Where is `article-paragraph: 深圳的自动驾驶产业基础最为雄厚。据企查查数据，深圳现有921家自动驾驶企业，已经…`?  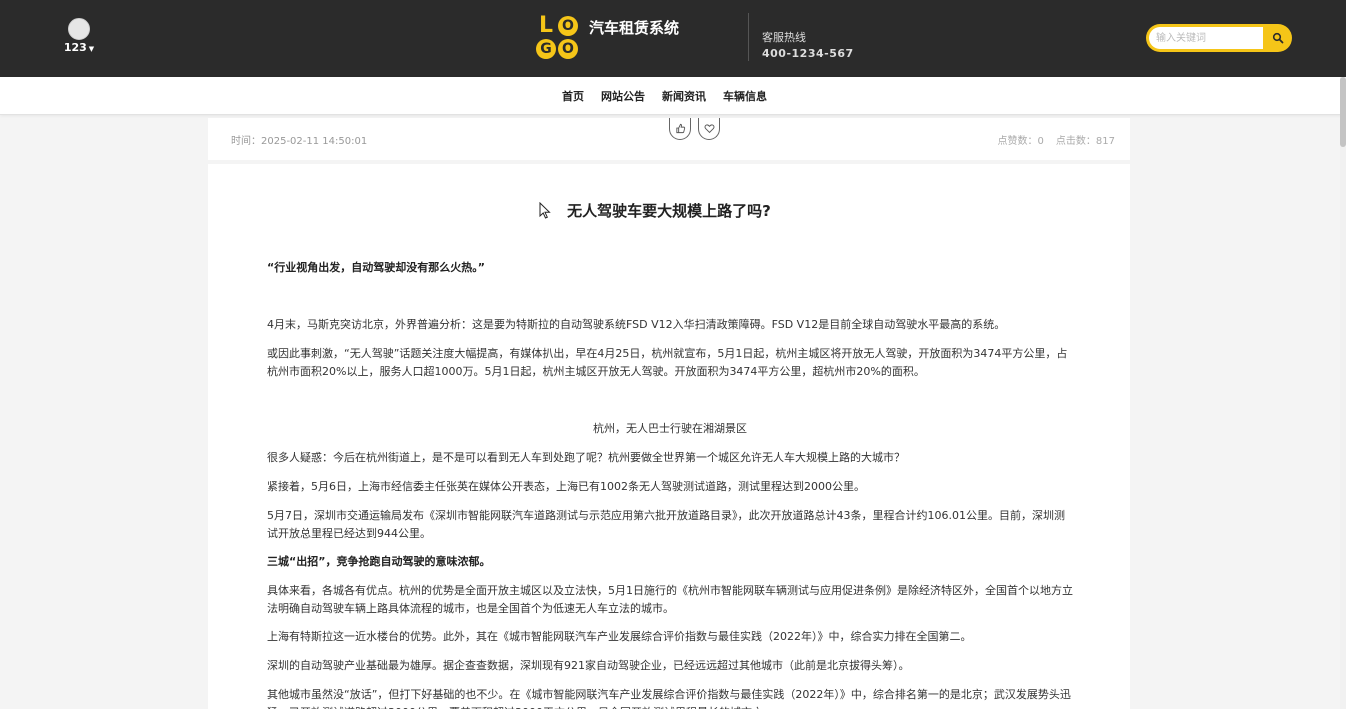
article-paragraph: 深圳的自动驾驶产业基础最为雄厚。据企查查数据，深圳现有921家自动驾驶企业，已经… is located at coordinates (588, 665).